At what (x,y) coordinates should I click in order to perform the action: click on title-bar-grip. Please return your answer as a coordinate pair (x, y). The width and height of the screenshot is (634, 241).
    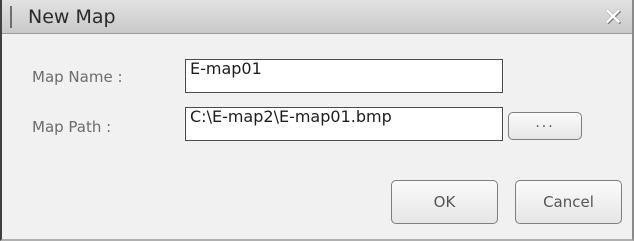
    Looking at the image, I should click on (11, 17).